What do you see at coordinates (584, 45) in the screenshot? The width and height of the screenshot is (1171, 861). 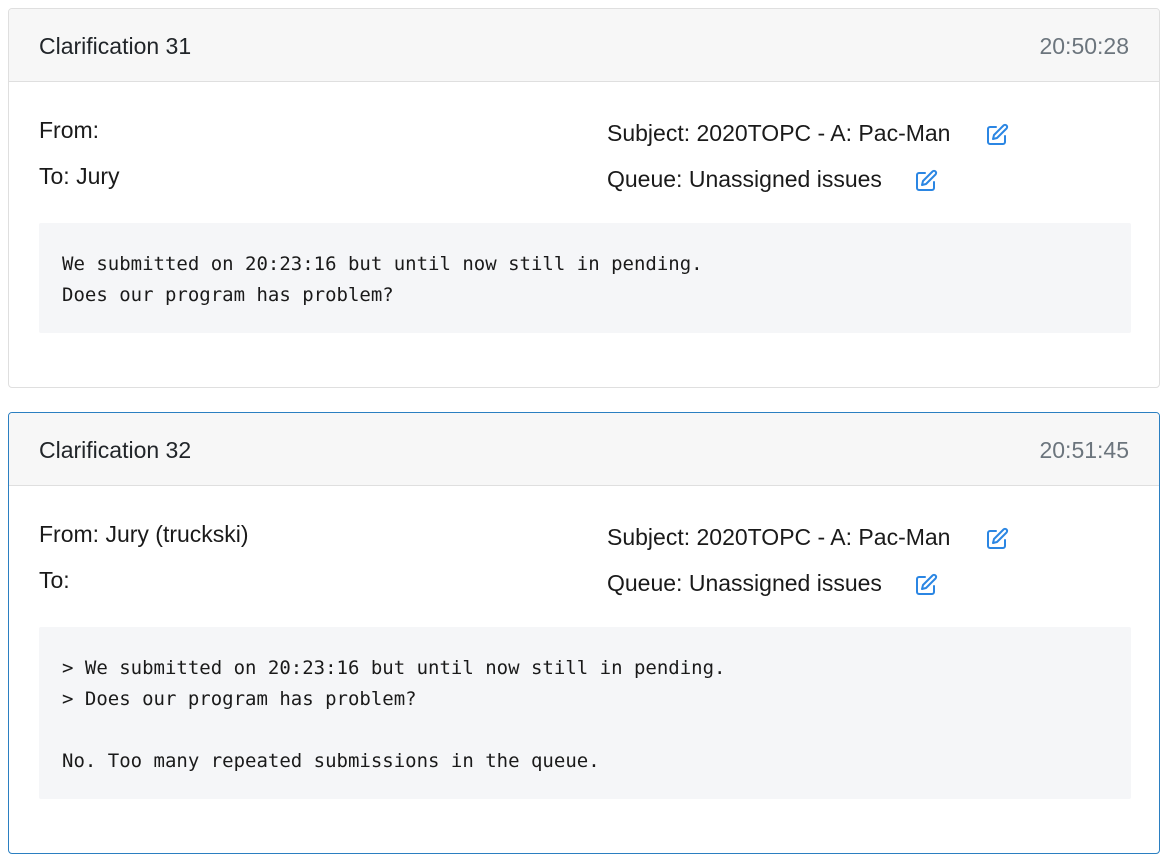 I see `clarification-header: Clarification 31 20:50:28` at bounding box center [584, 45].